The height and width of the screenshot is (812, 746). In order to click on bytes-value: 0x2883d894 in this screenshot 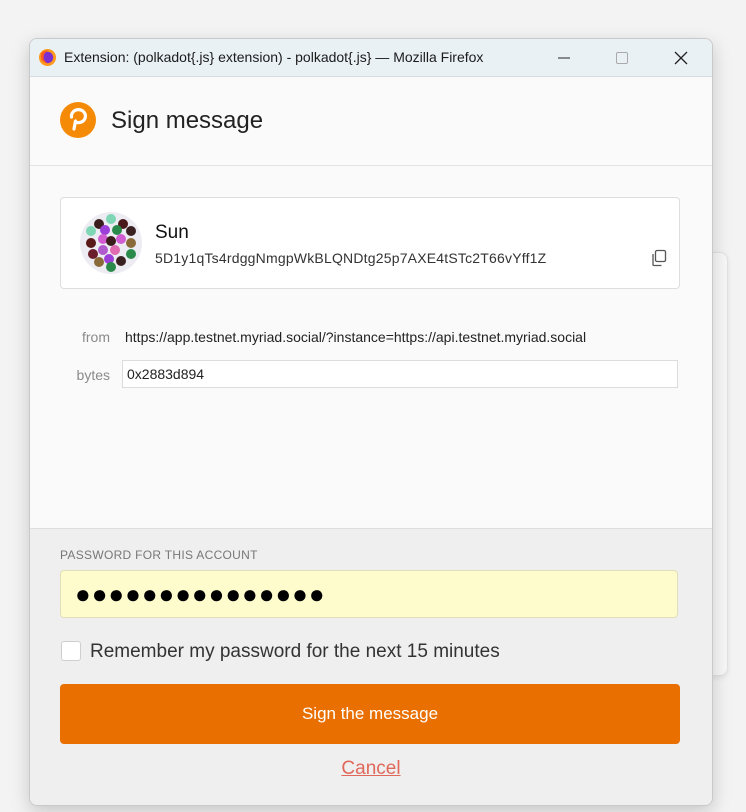, I will do `click(166, 374)`.